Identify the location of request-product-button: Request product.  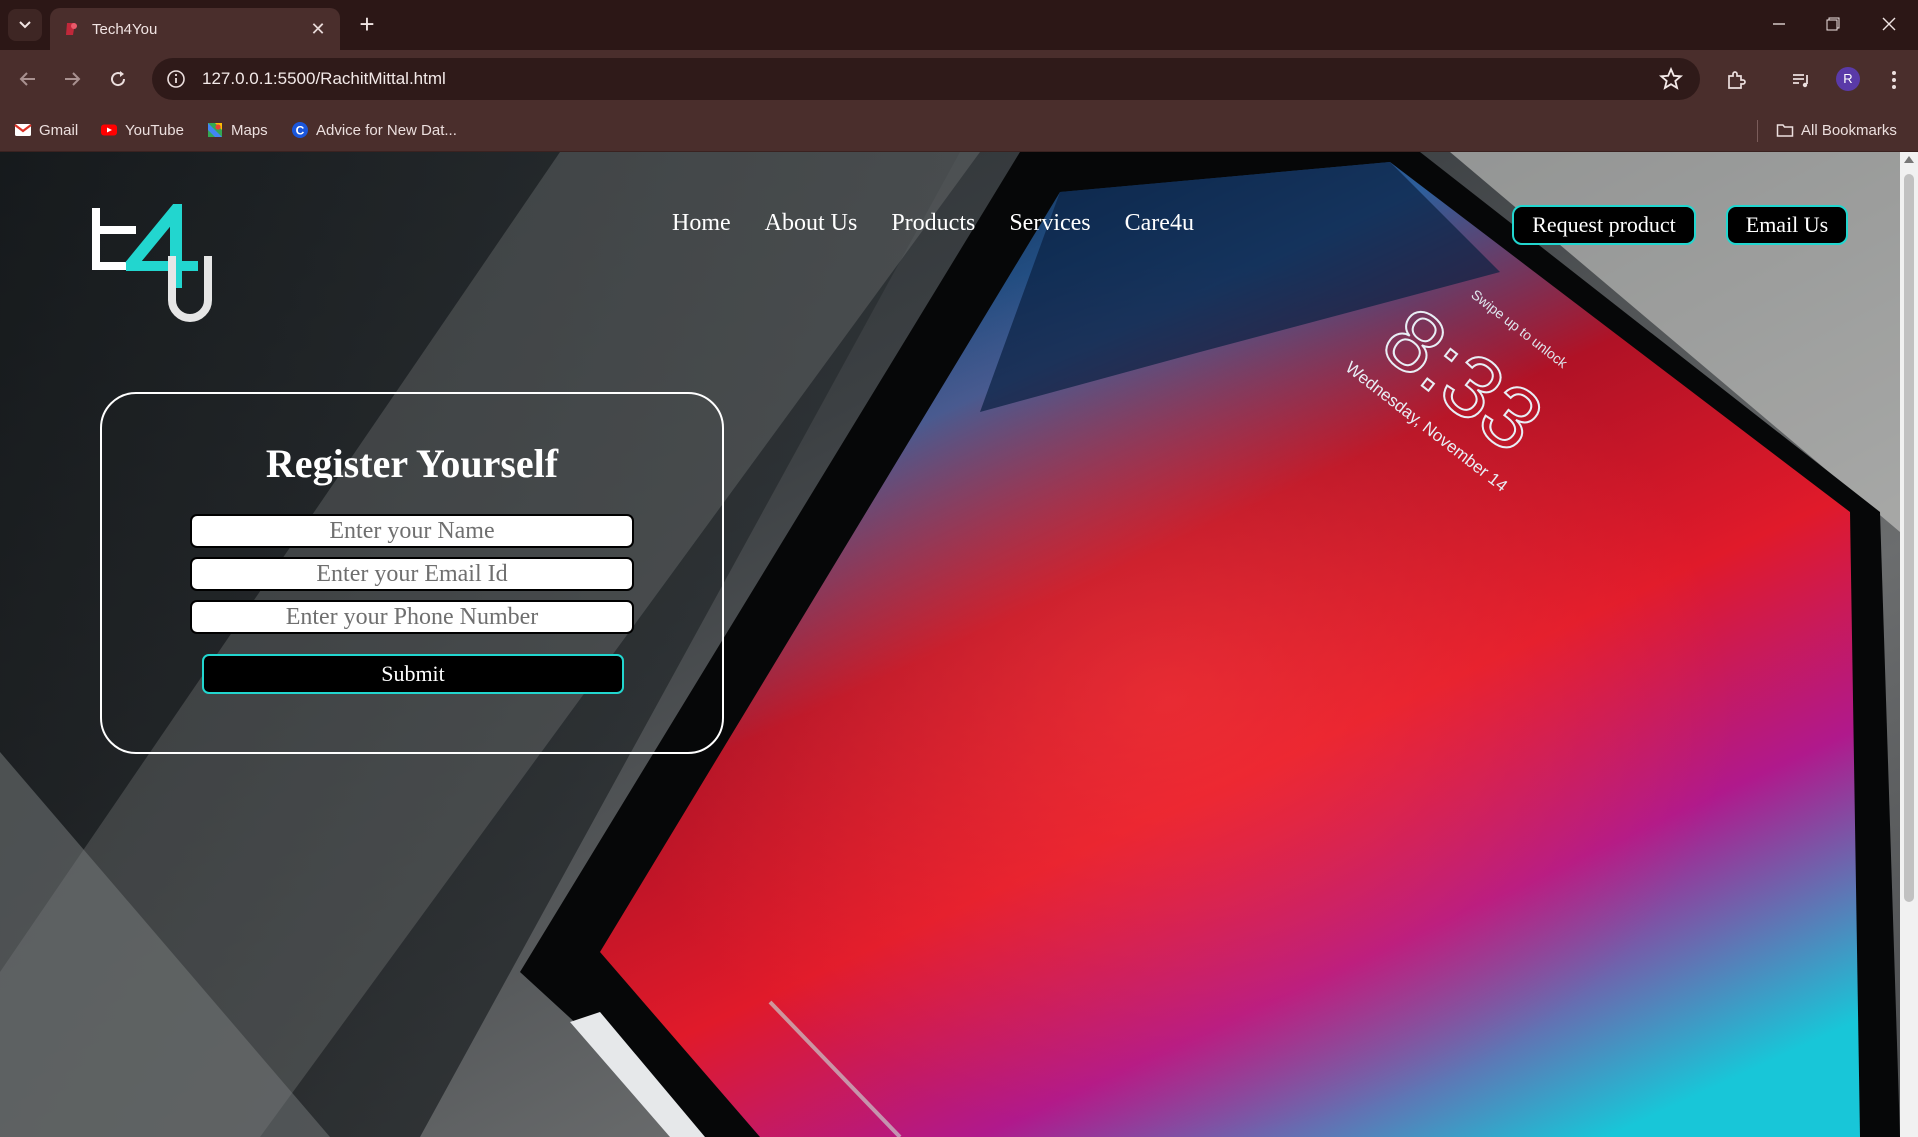
(1604, 225).